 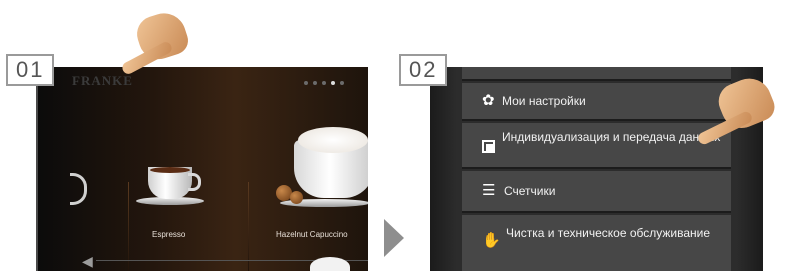 I want to click on menu-item-label: Индивидуализация и передача данных, so click(x=611, y=137).